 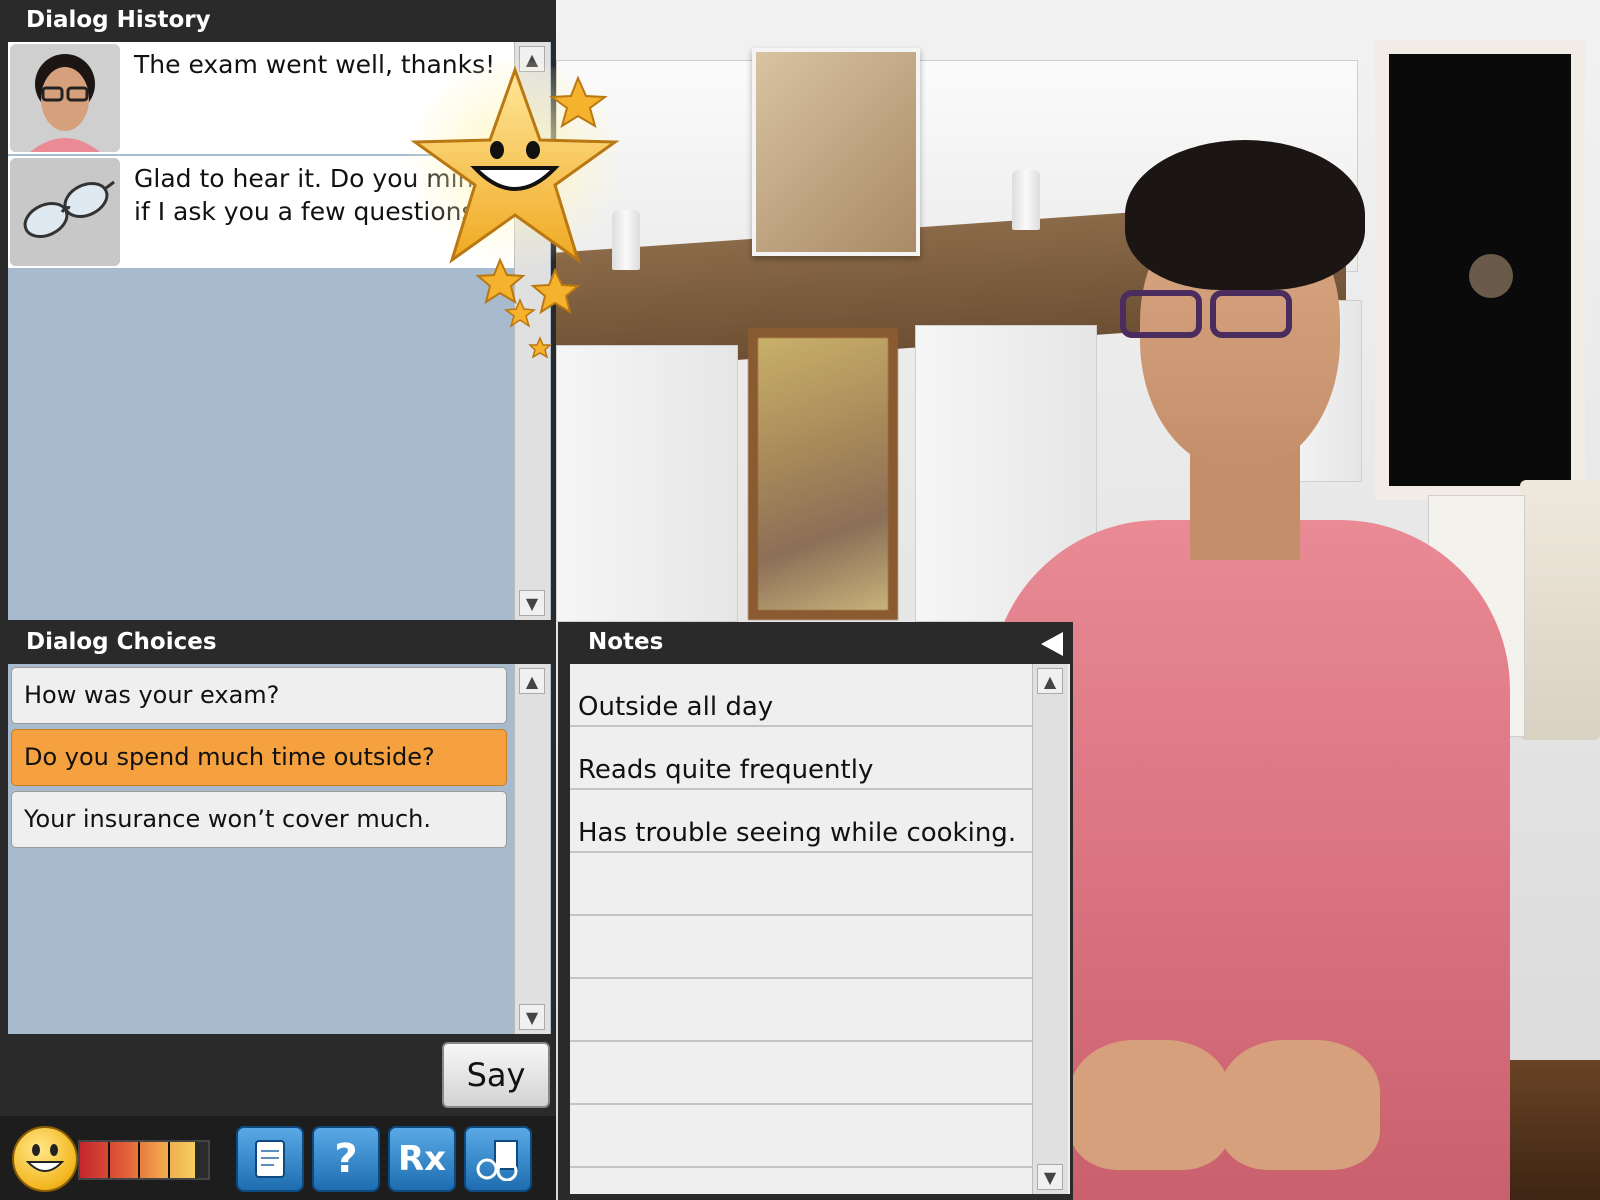 I want to click on glasses-catalog-icon, so click(x=498, y=1159).